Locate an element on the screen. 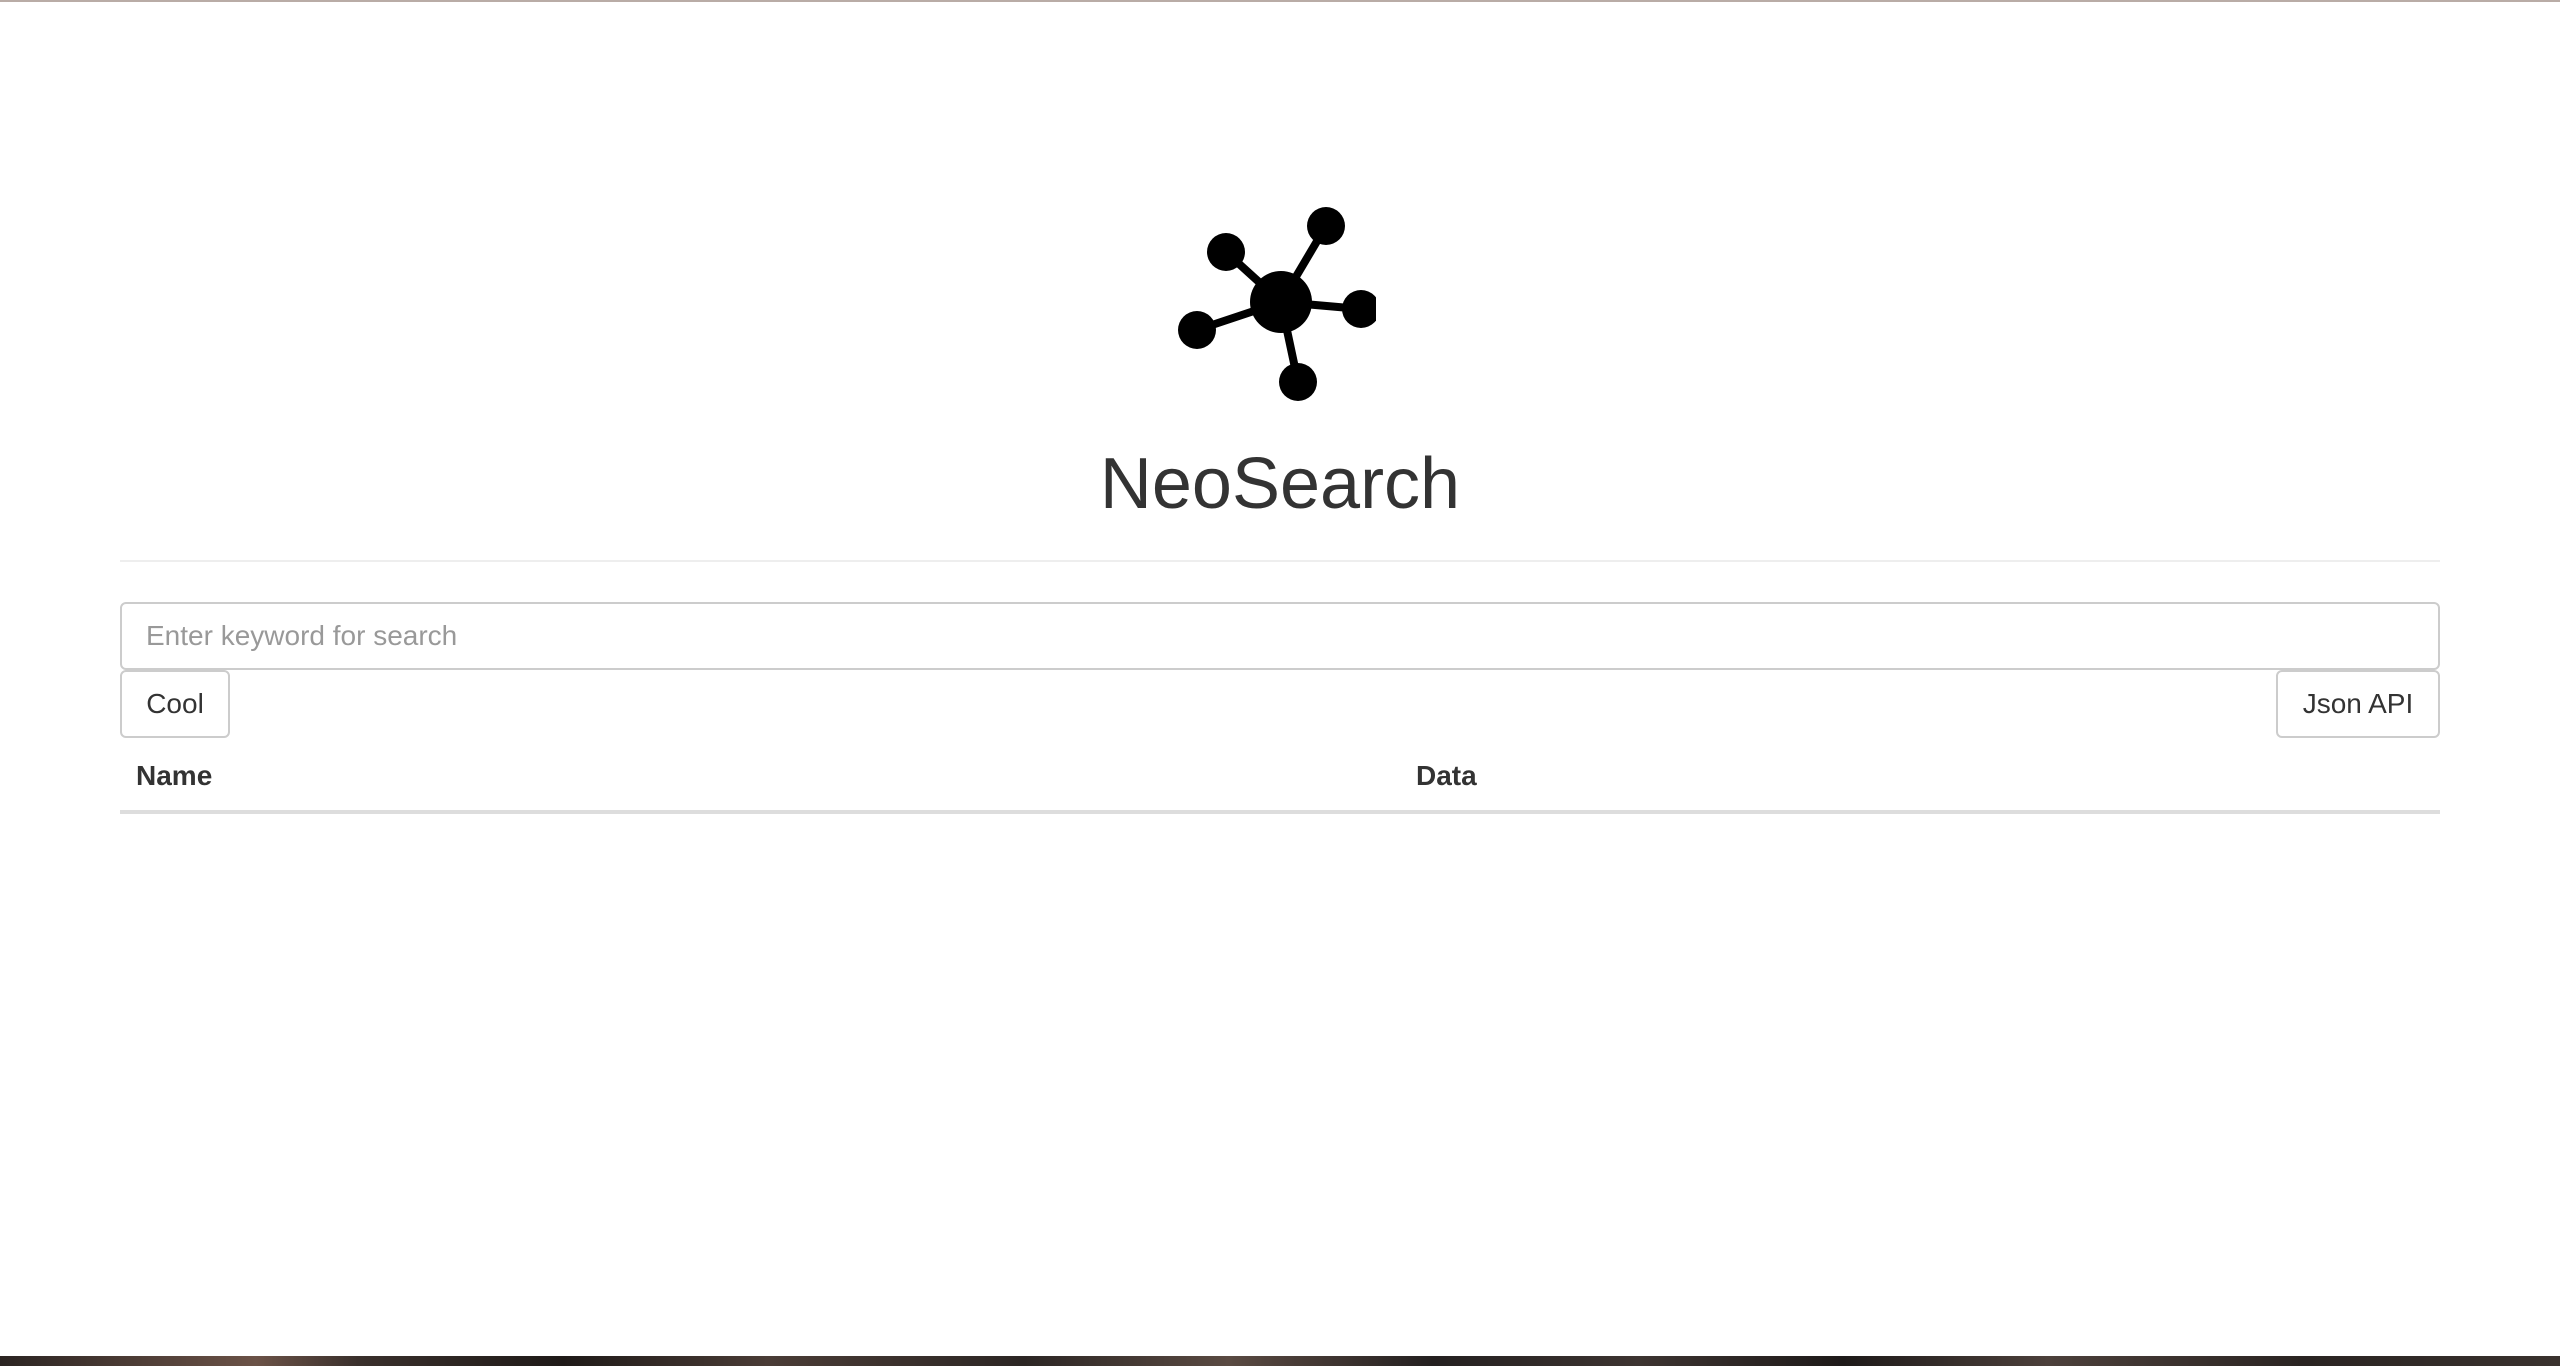  page-title: NeoSearch is located at coordinates (1280, 484).